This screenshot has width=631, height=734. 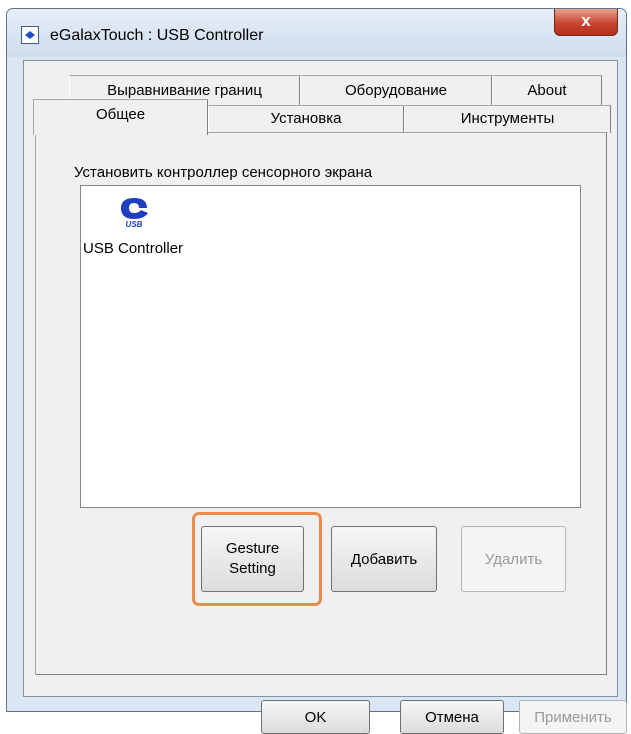 I want to click on device-label: USB Controller, so click(x=133, y=248).